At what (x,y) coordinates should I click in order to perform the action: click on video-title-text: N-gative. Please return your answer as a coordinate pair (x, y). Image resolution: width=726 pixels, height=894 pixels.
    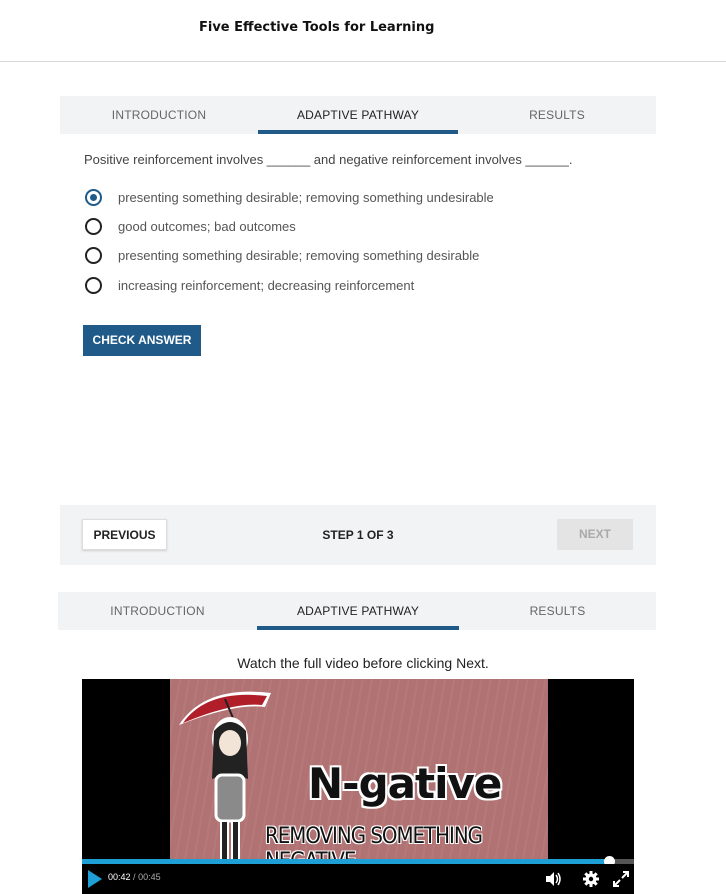
    Looking at the image, I should click on (405, 783).